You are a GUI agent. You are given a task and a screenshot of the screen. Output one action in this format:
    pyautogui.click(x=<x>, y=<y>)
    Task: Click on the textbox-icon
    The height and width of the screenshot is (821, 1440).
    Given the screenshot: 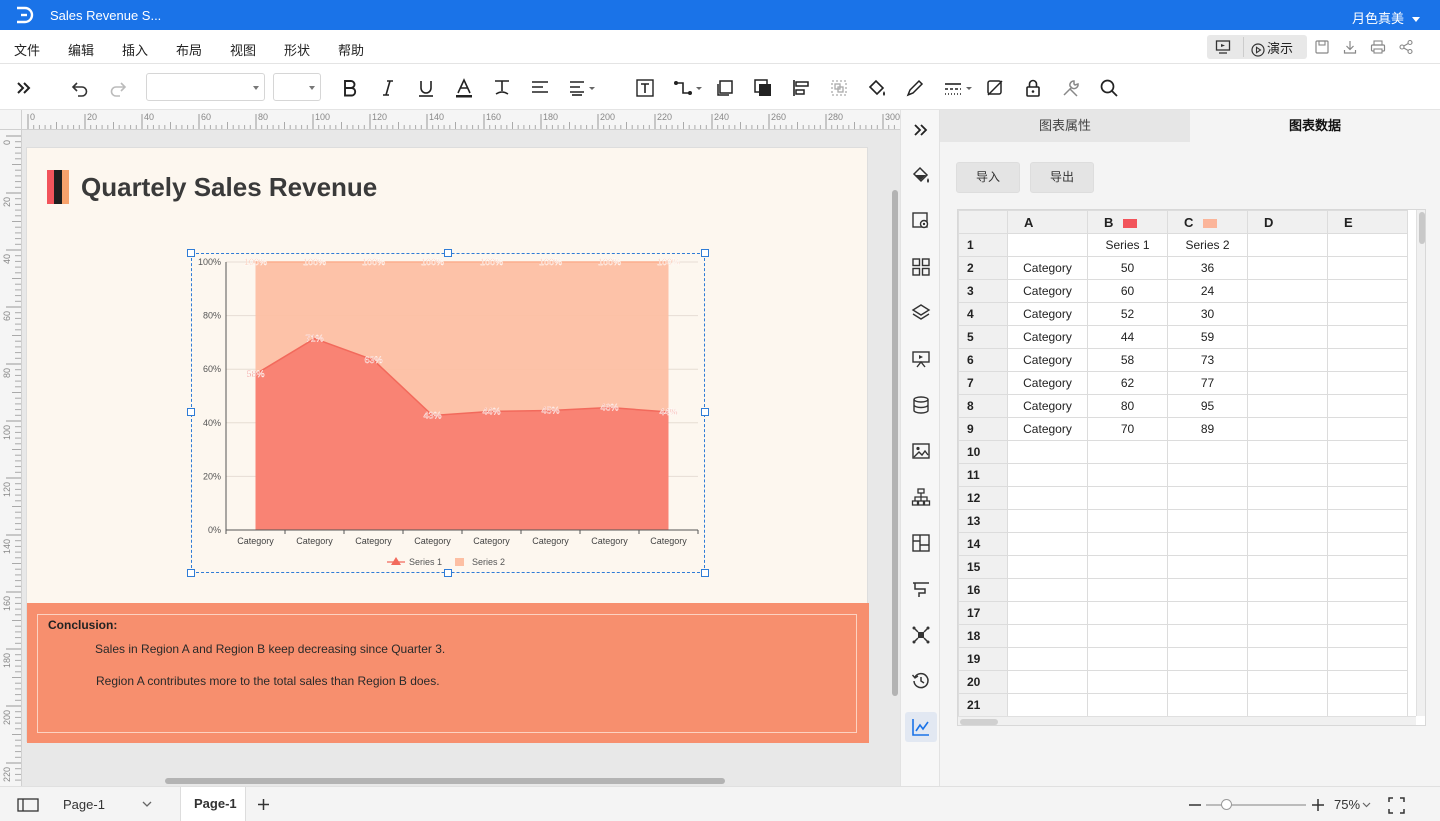 What is the action you would take?
    pyautogui.click(x=645, y=88)
    